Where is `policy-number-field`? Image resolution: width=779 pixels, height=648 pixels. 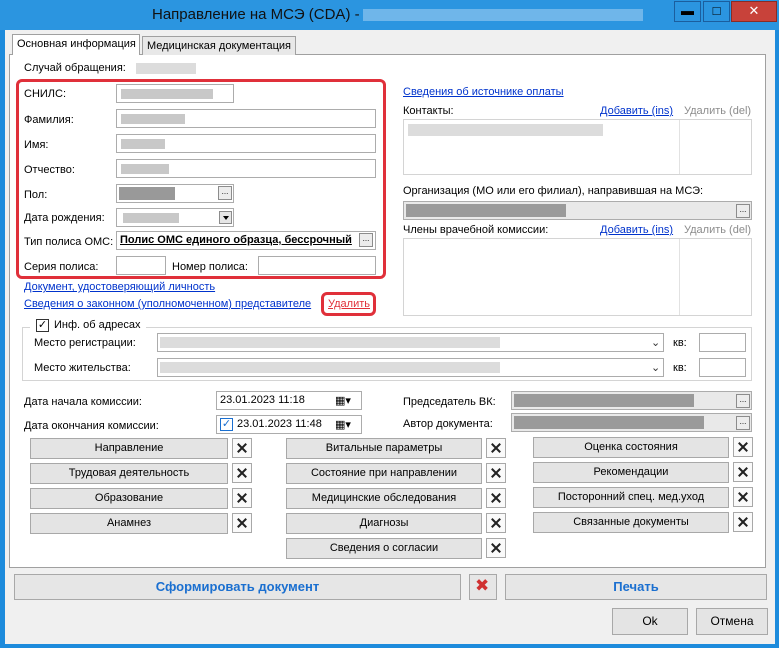 policy-number-field is located at coordinates (317, 265).